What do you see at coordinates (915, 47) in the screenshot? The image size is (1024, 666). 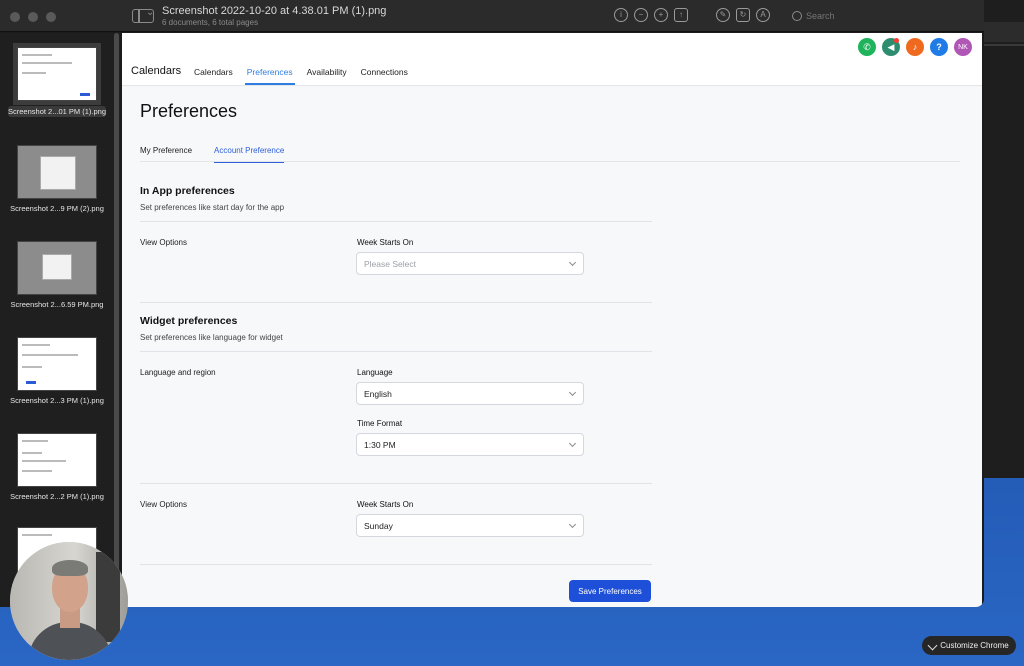 I see `bell-icon: ♪` at bounding box center [915, 47].